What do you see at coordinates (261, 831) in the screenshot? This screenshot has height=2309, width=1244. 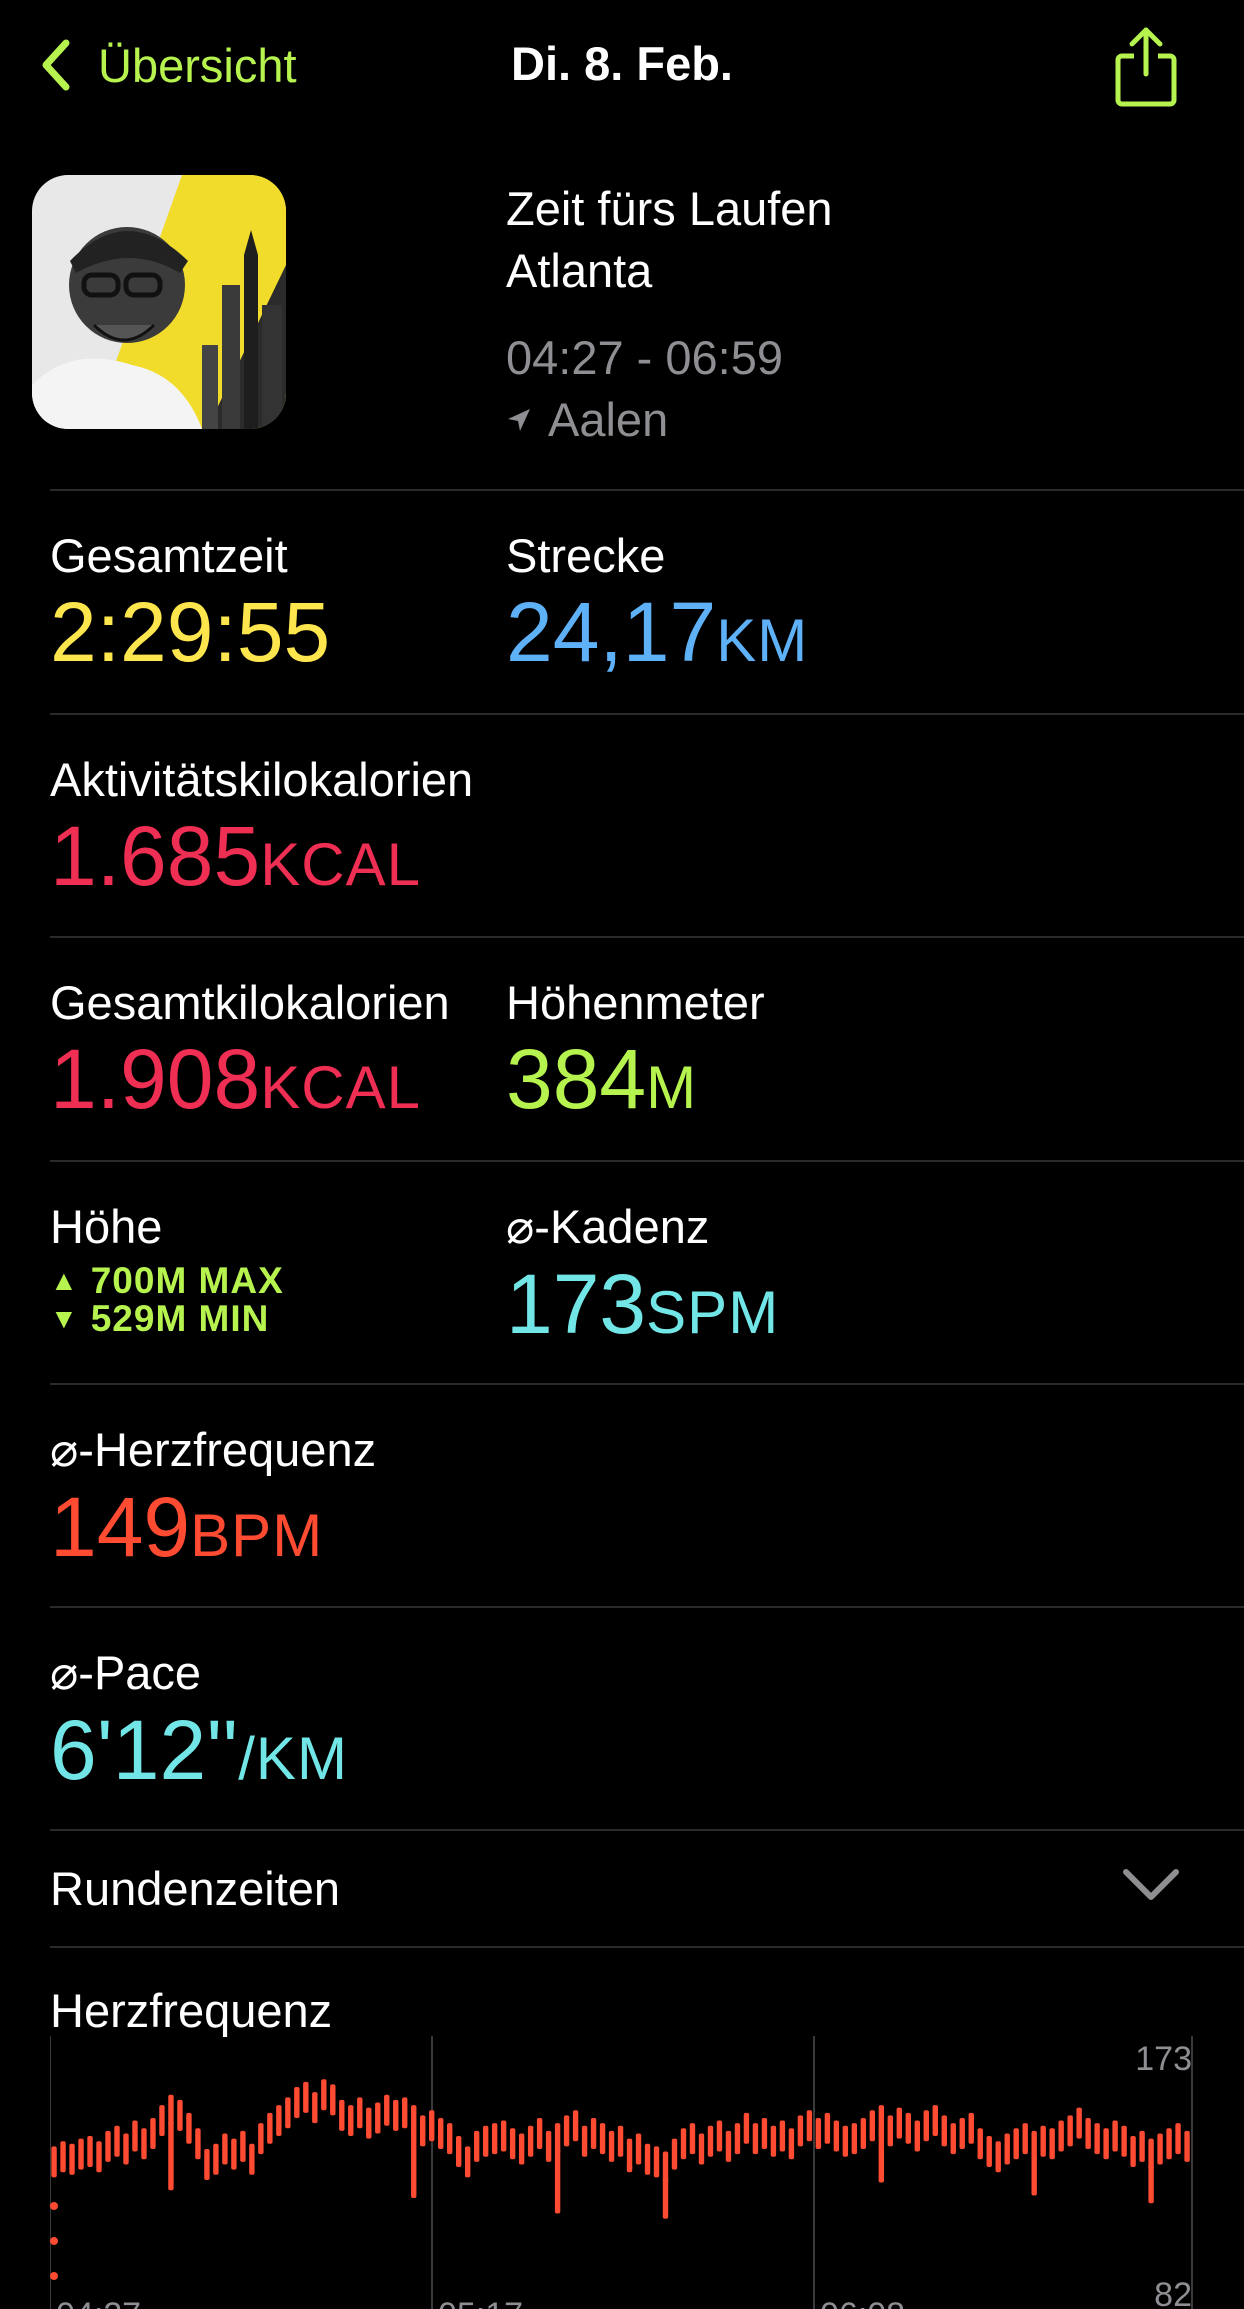 I see `metric-active-kcal: Aktivitätskilokalorien 1.685KCAL` at bounding box center [261, 831].